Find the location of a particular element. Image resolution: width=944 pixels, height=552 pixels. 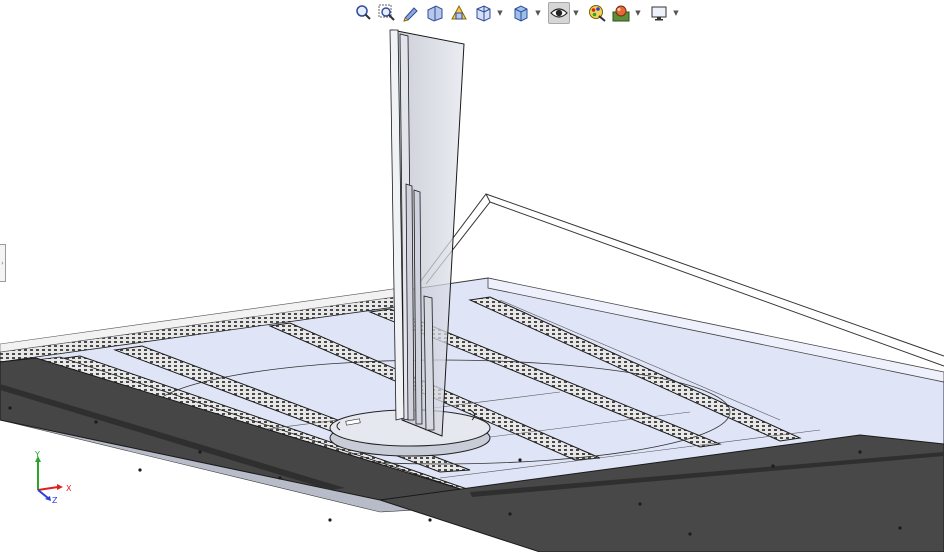

z-axis-label: Z is located at coordinates (55, 500).